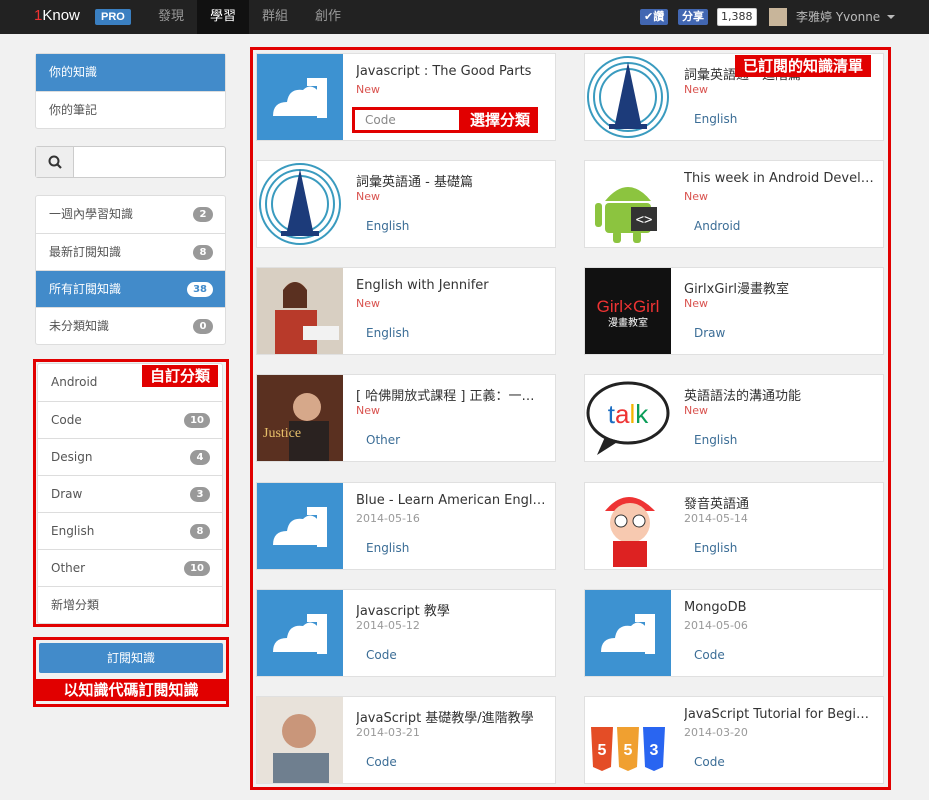  I want to click on knowledge-card: MongoDB 2014-05-06 Code, so click(734, 633).